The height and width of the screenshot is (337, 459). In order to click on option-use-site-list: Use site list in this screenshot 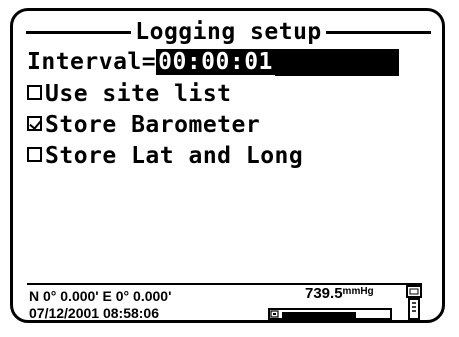, I will do `click(129, 94)`.